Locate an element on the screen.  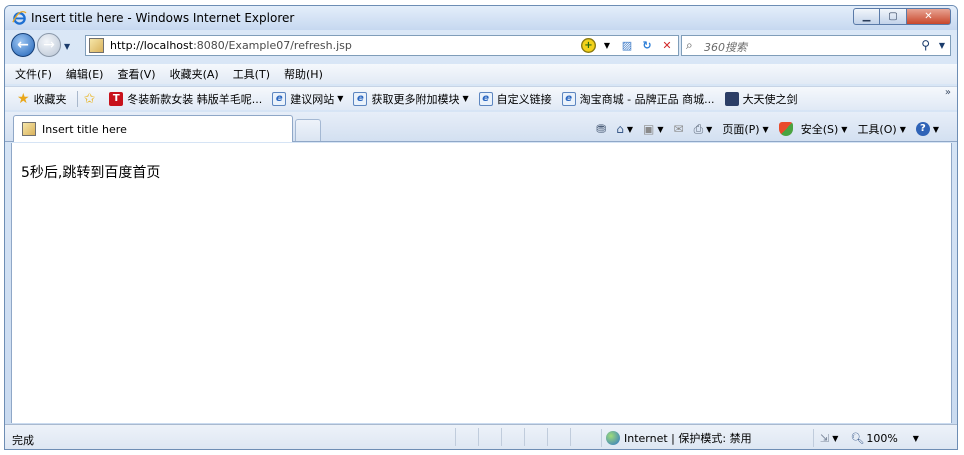
page-menu: 页面(P) ▼ is located at coordinates (745, 129).